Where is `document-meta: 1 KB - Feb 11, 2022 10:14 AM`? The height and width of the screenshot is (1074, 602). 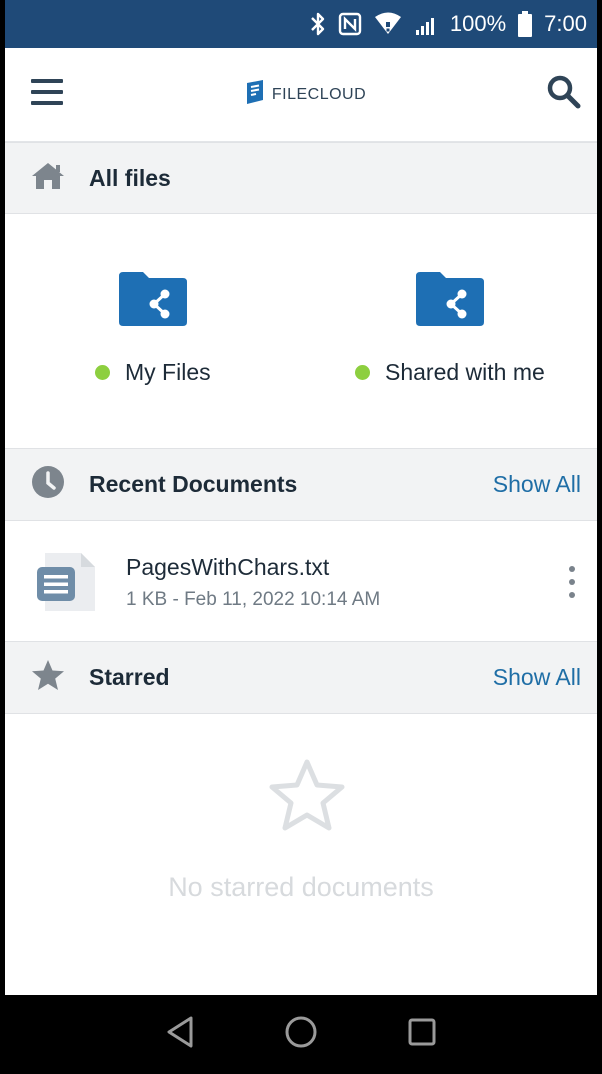
document-meta: 1 KB - Feb 11, 2022 10:14 AM is located at coordinates (253, 599).